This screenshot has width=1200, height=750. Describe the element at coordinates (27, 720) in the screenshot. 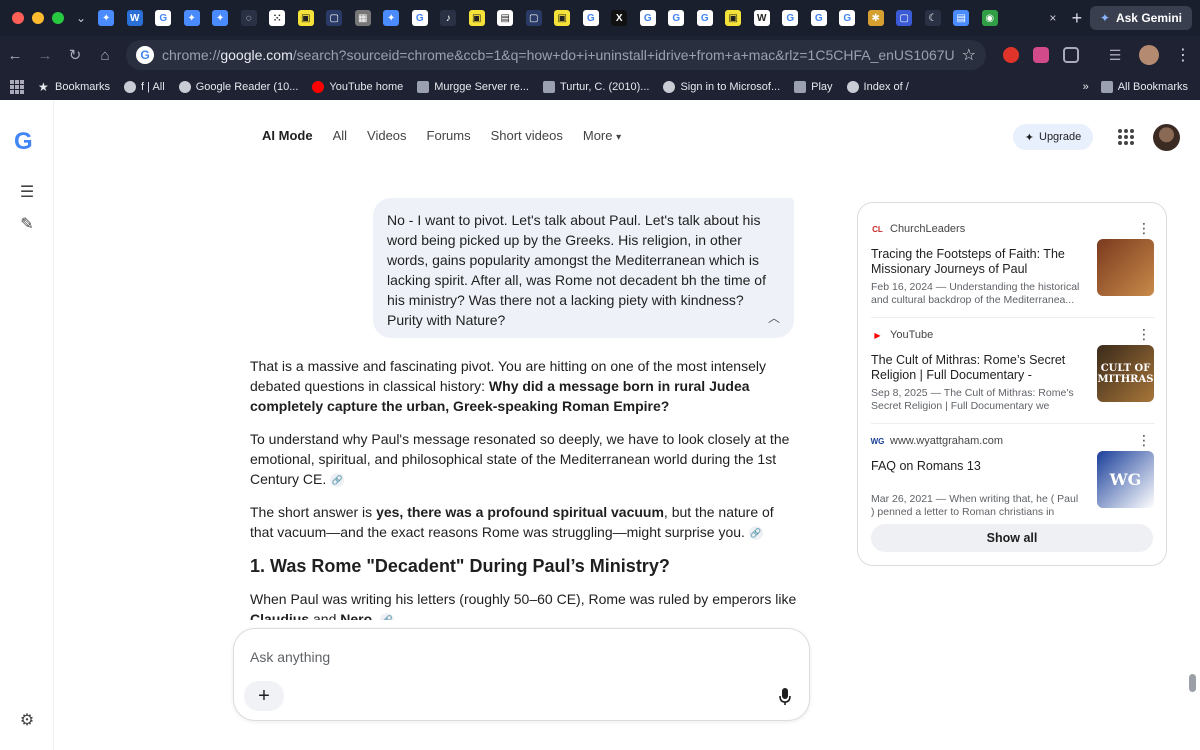

I see `settings-icon: ⚙` at that location.